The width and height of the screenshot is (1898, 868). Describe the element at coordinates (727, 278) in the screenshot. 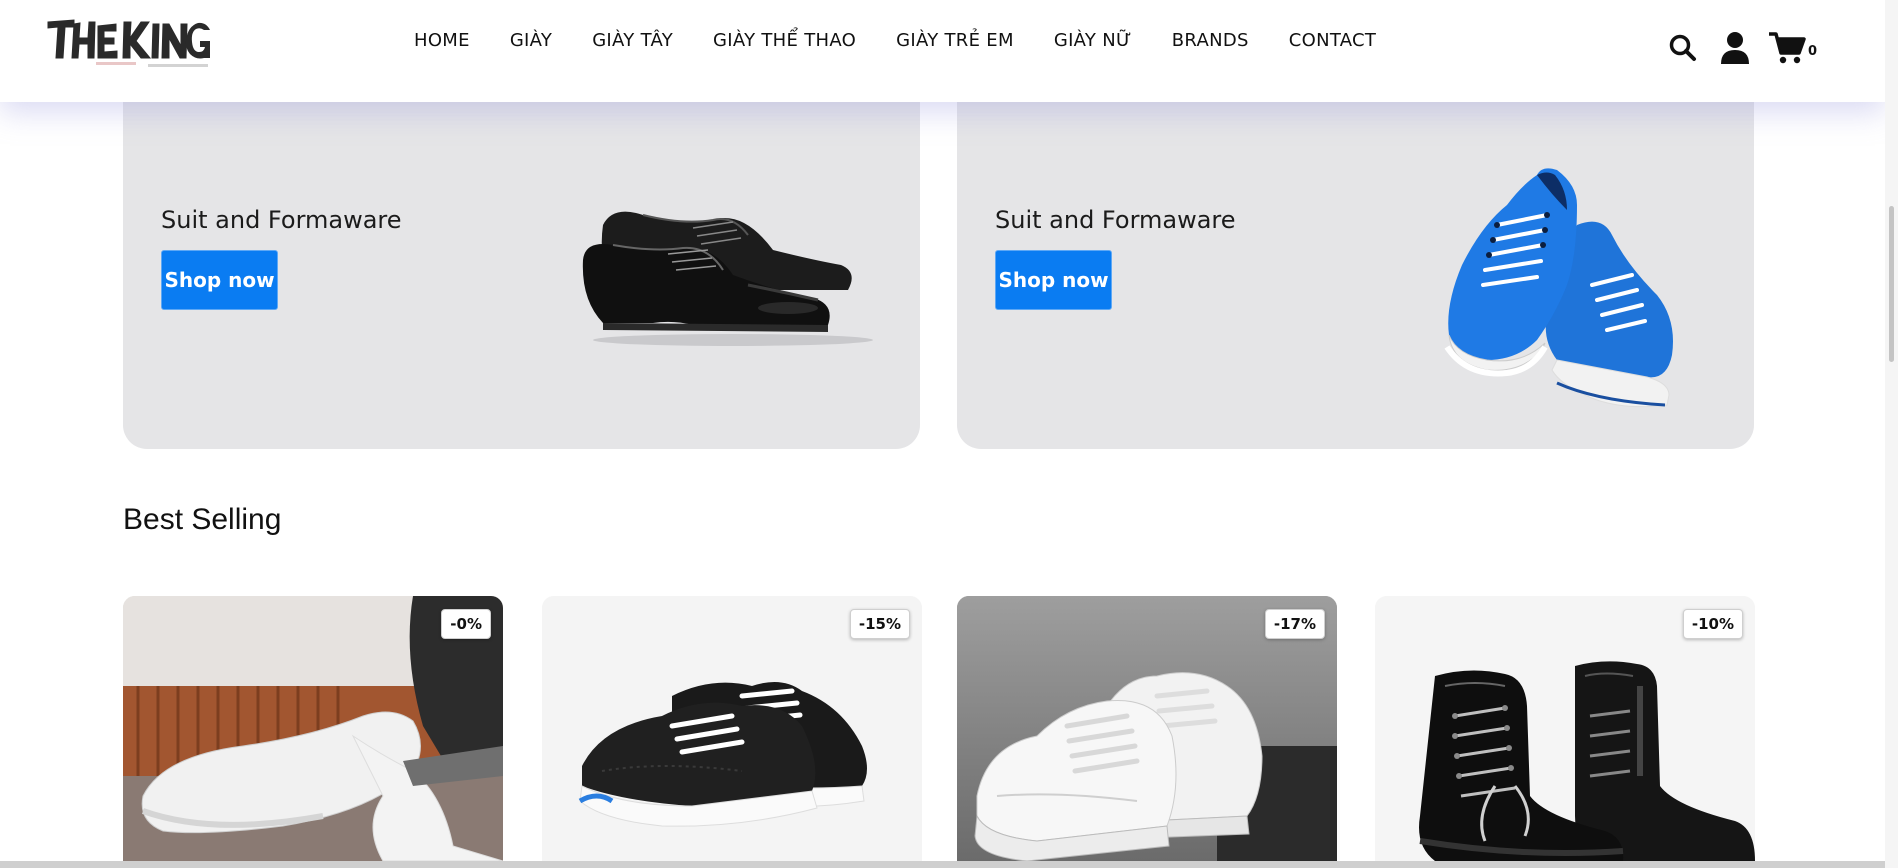

I see `black-dress-shoe-image` at that location.